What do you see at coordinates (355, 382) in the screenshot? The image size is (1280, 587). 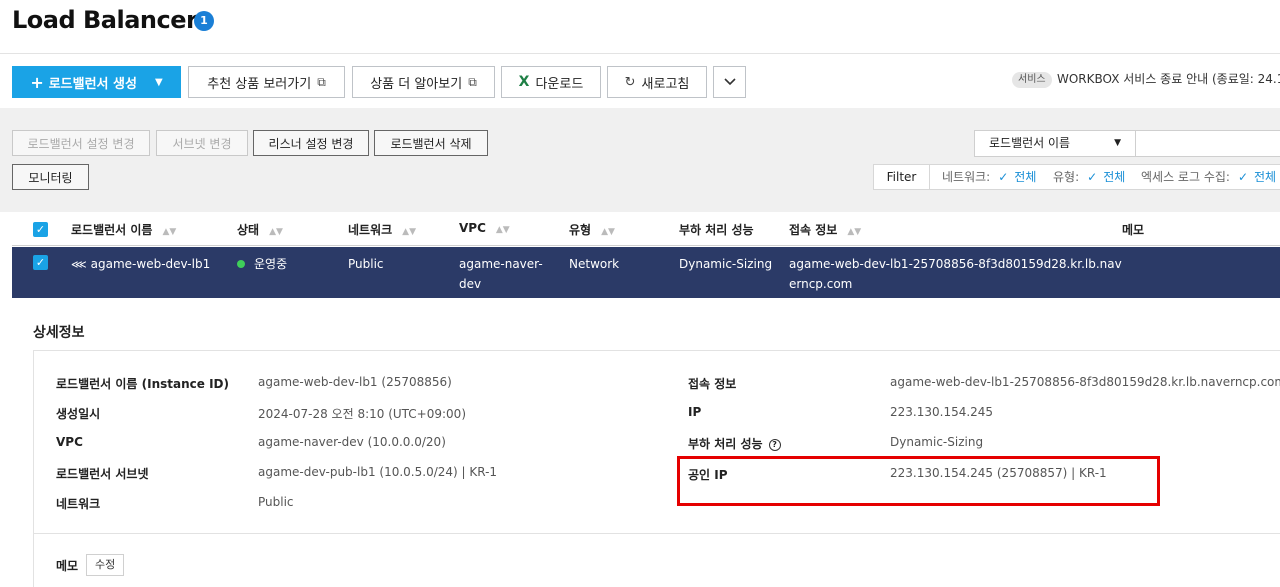 I see `detail-value: agame-web-dev-lb1 (25708856)` at bounding box center [355, 382].